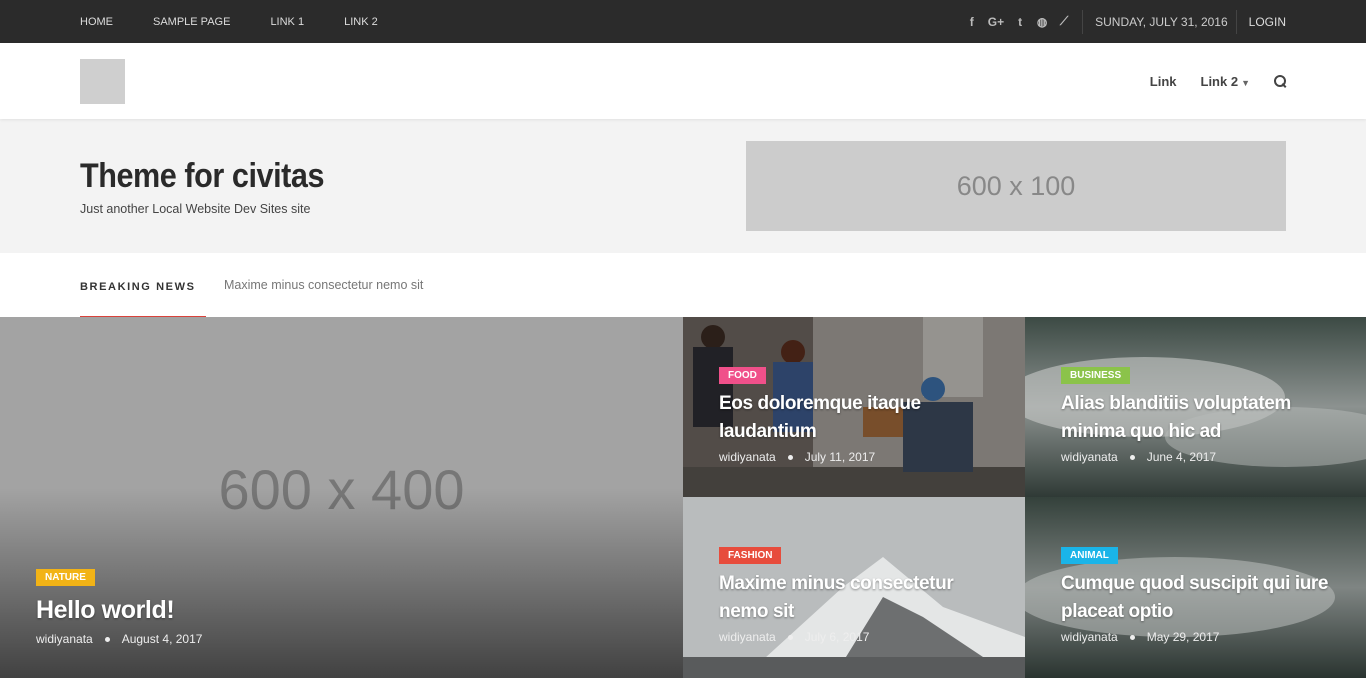 This screenshot has width=1366, height=678. What do you see at coordinates (1261, 22) in the screenshot?
I see `login-link: LOGIN` at bounding box center [1261, 22].